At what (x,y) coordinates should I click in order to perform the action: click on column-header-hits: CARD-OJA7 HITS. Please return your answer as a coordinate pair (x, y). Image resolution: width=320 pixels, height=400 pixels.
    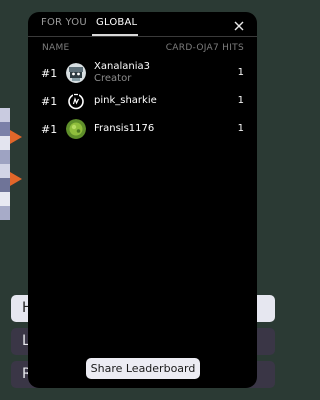
    Looking at the image, I should click on (204, 48).